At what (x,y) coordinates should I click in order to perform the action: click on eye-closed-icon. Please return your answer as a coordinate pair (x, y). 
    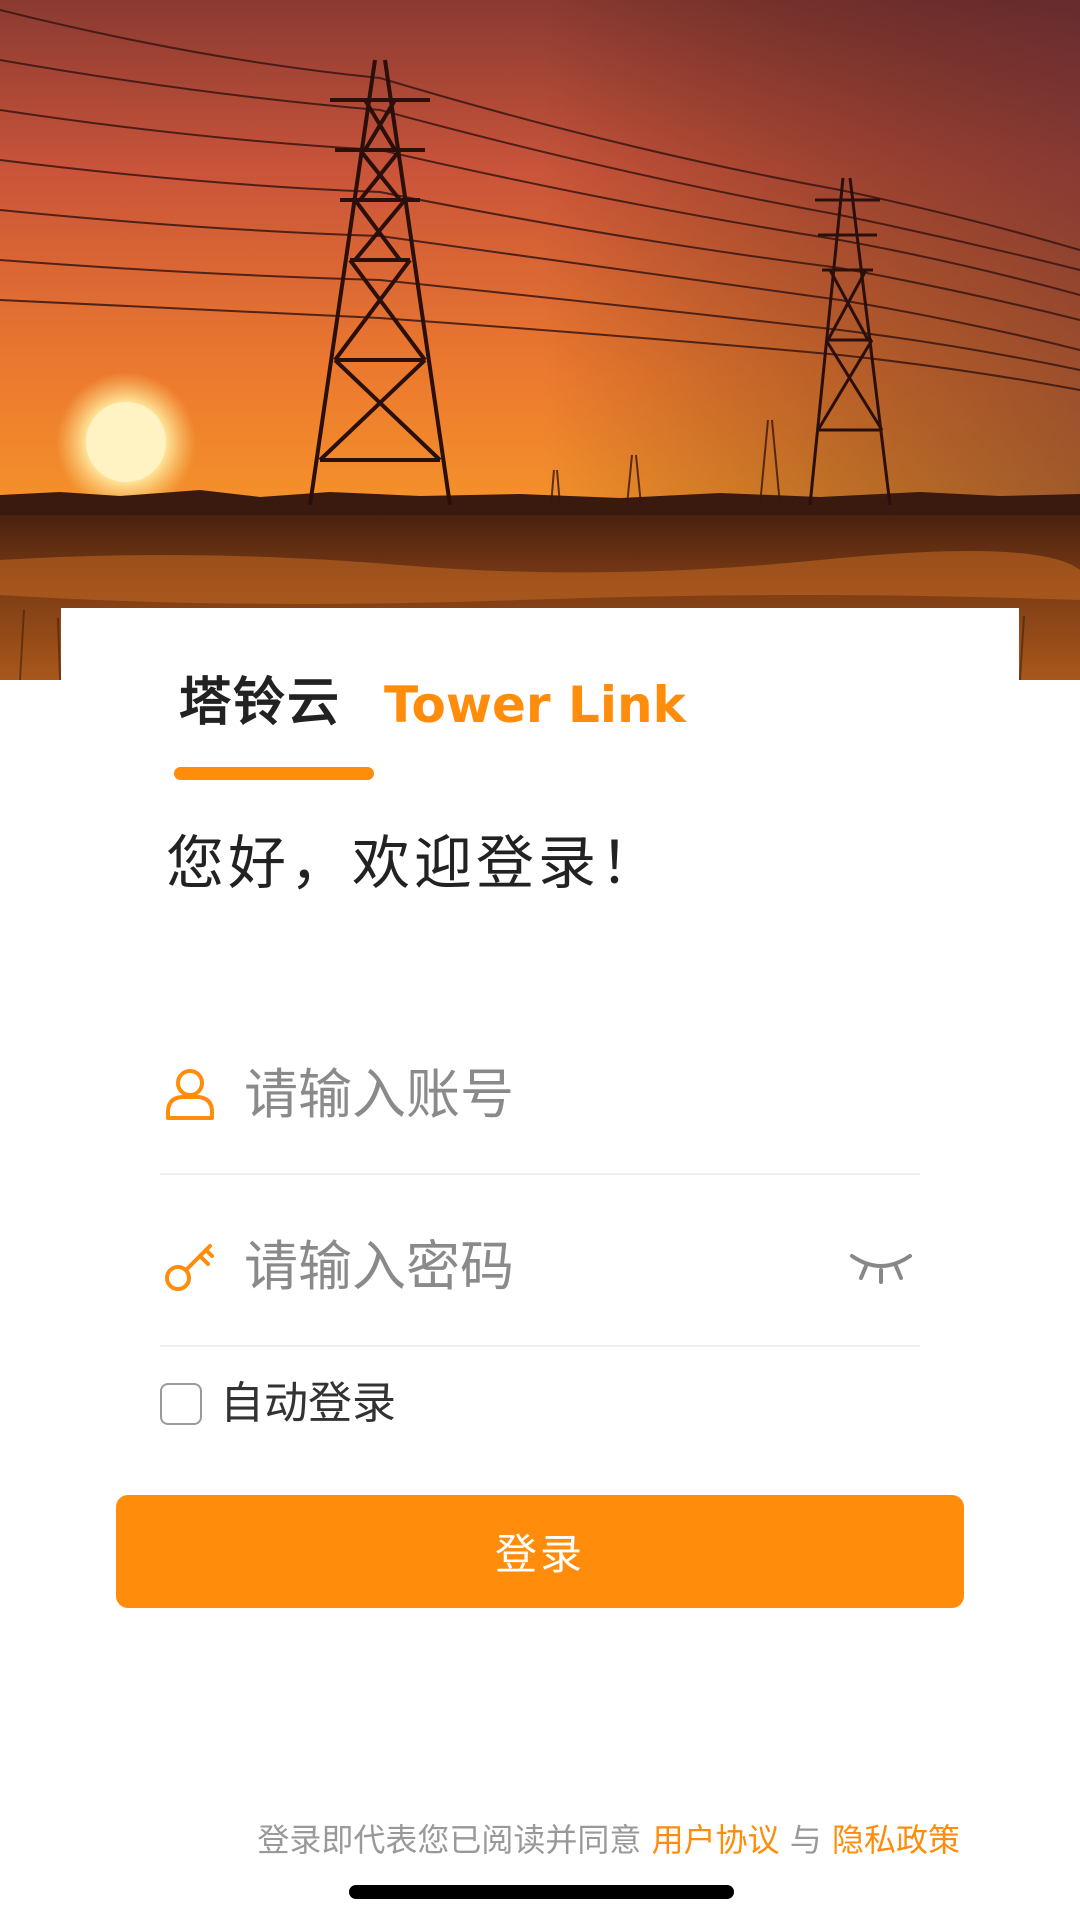
    Looking at the image, I should click on (881, 1266).